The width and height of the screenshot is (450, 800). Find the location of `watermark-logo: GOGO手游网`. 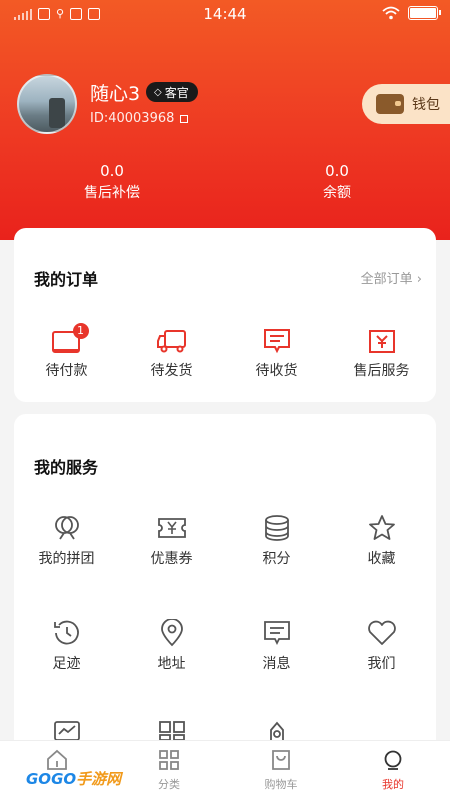

watermark-logo: GOGO手游网 is located at coordinates (73, 778).